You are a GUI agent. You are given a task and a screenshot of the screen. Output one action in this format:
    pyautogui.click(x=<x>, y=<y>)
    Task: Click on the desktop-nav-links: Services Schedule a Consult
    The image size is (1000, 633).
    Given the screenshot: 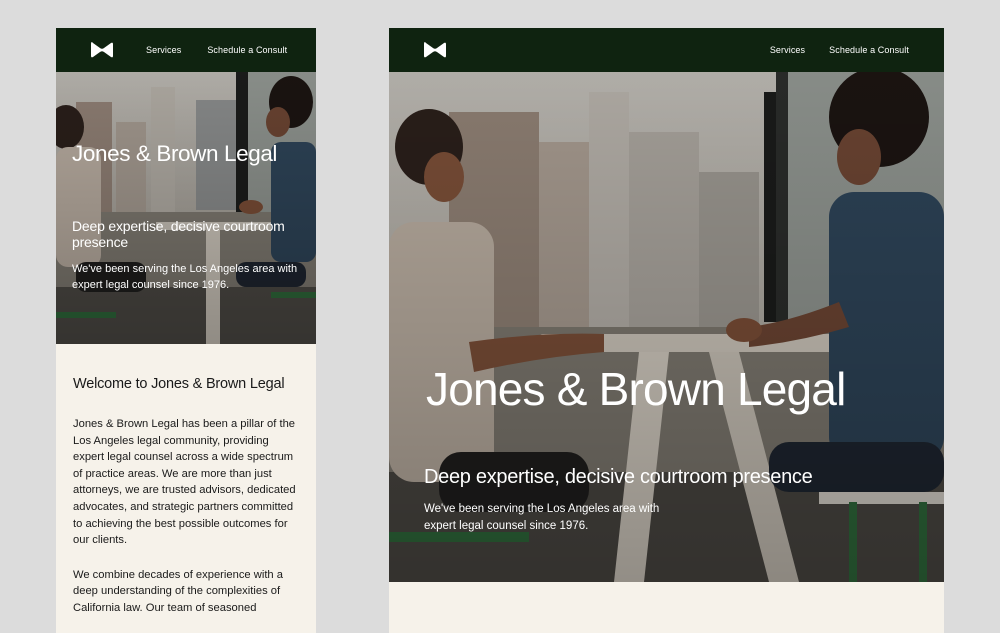 What is the action you would take?
    pyautogui.click(x=839, y=50)
    